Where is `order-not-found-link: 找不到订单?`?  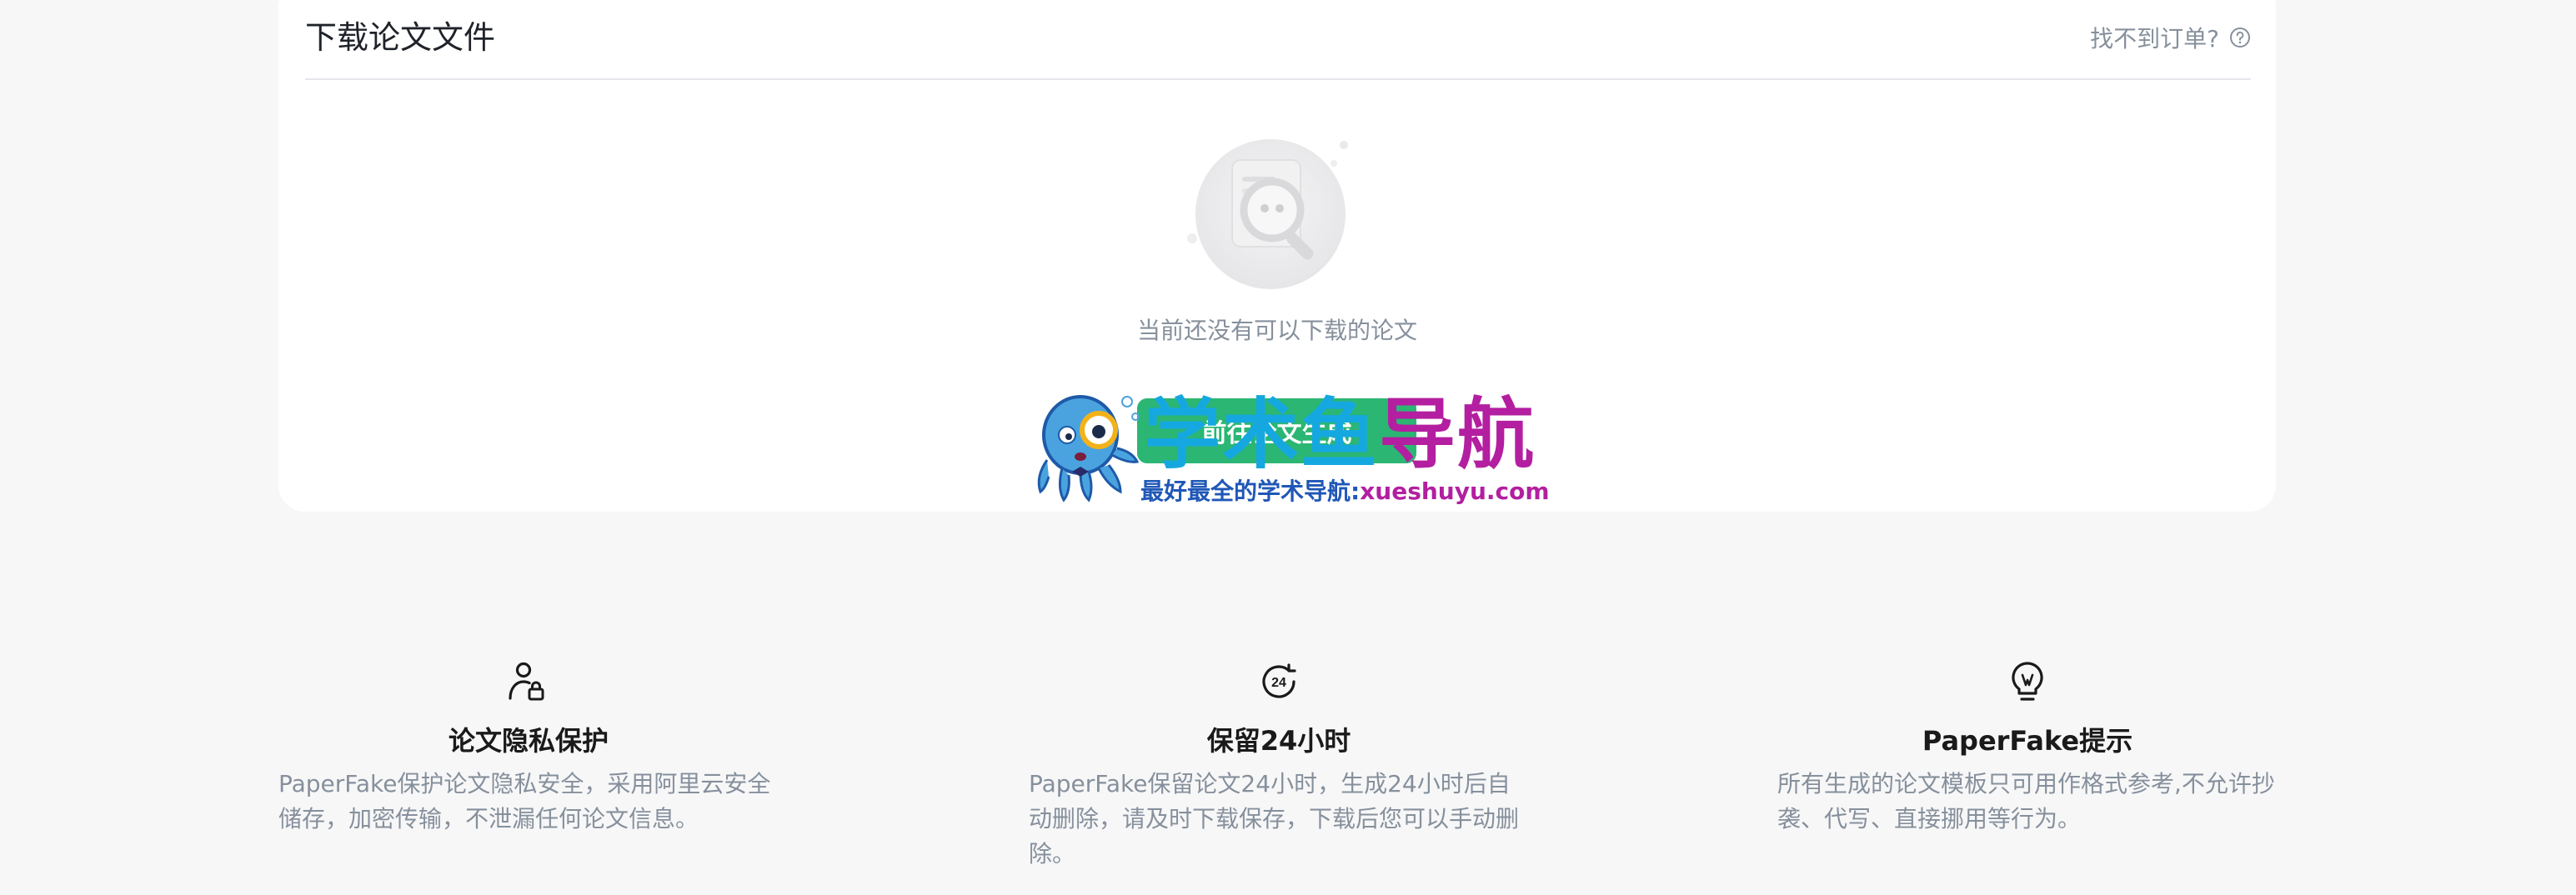 order-not-found-link: 找不到订单? is located at coordinates (2170, 37).